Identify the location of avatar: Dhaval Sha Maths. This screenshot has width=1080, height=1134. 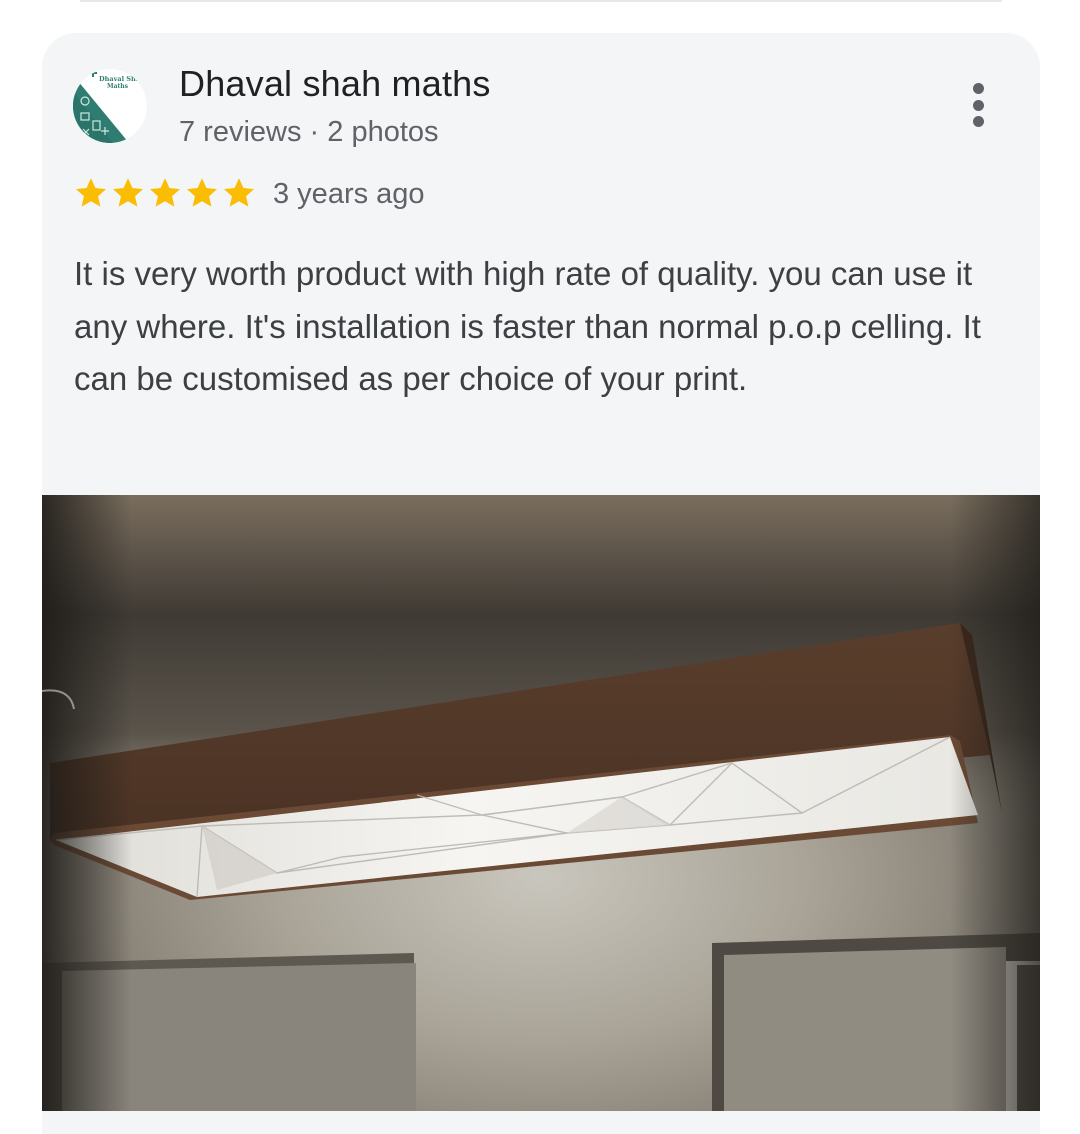
(110, 106).